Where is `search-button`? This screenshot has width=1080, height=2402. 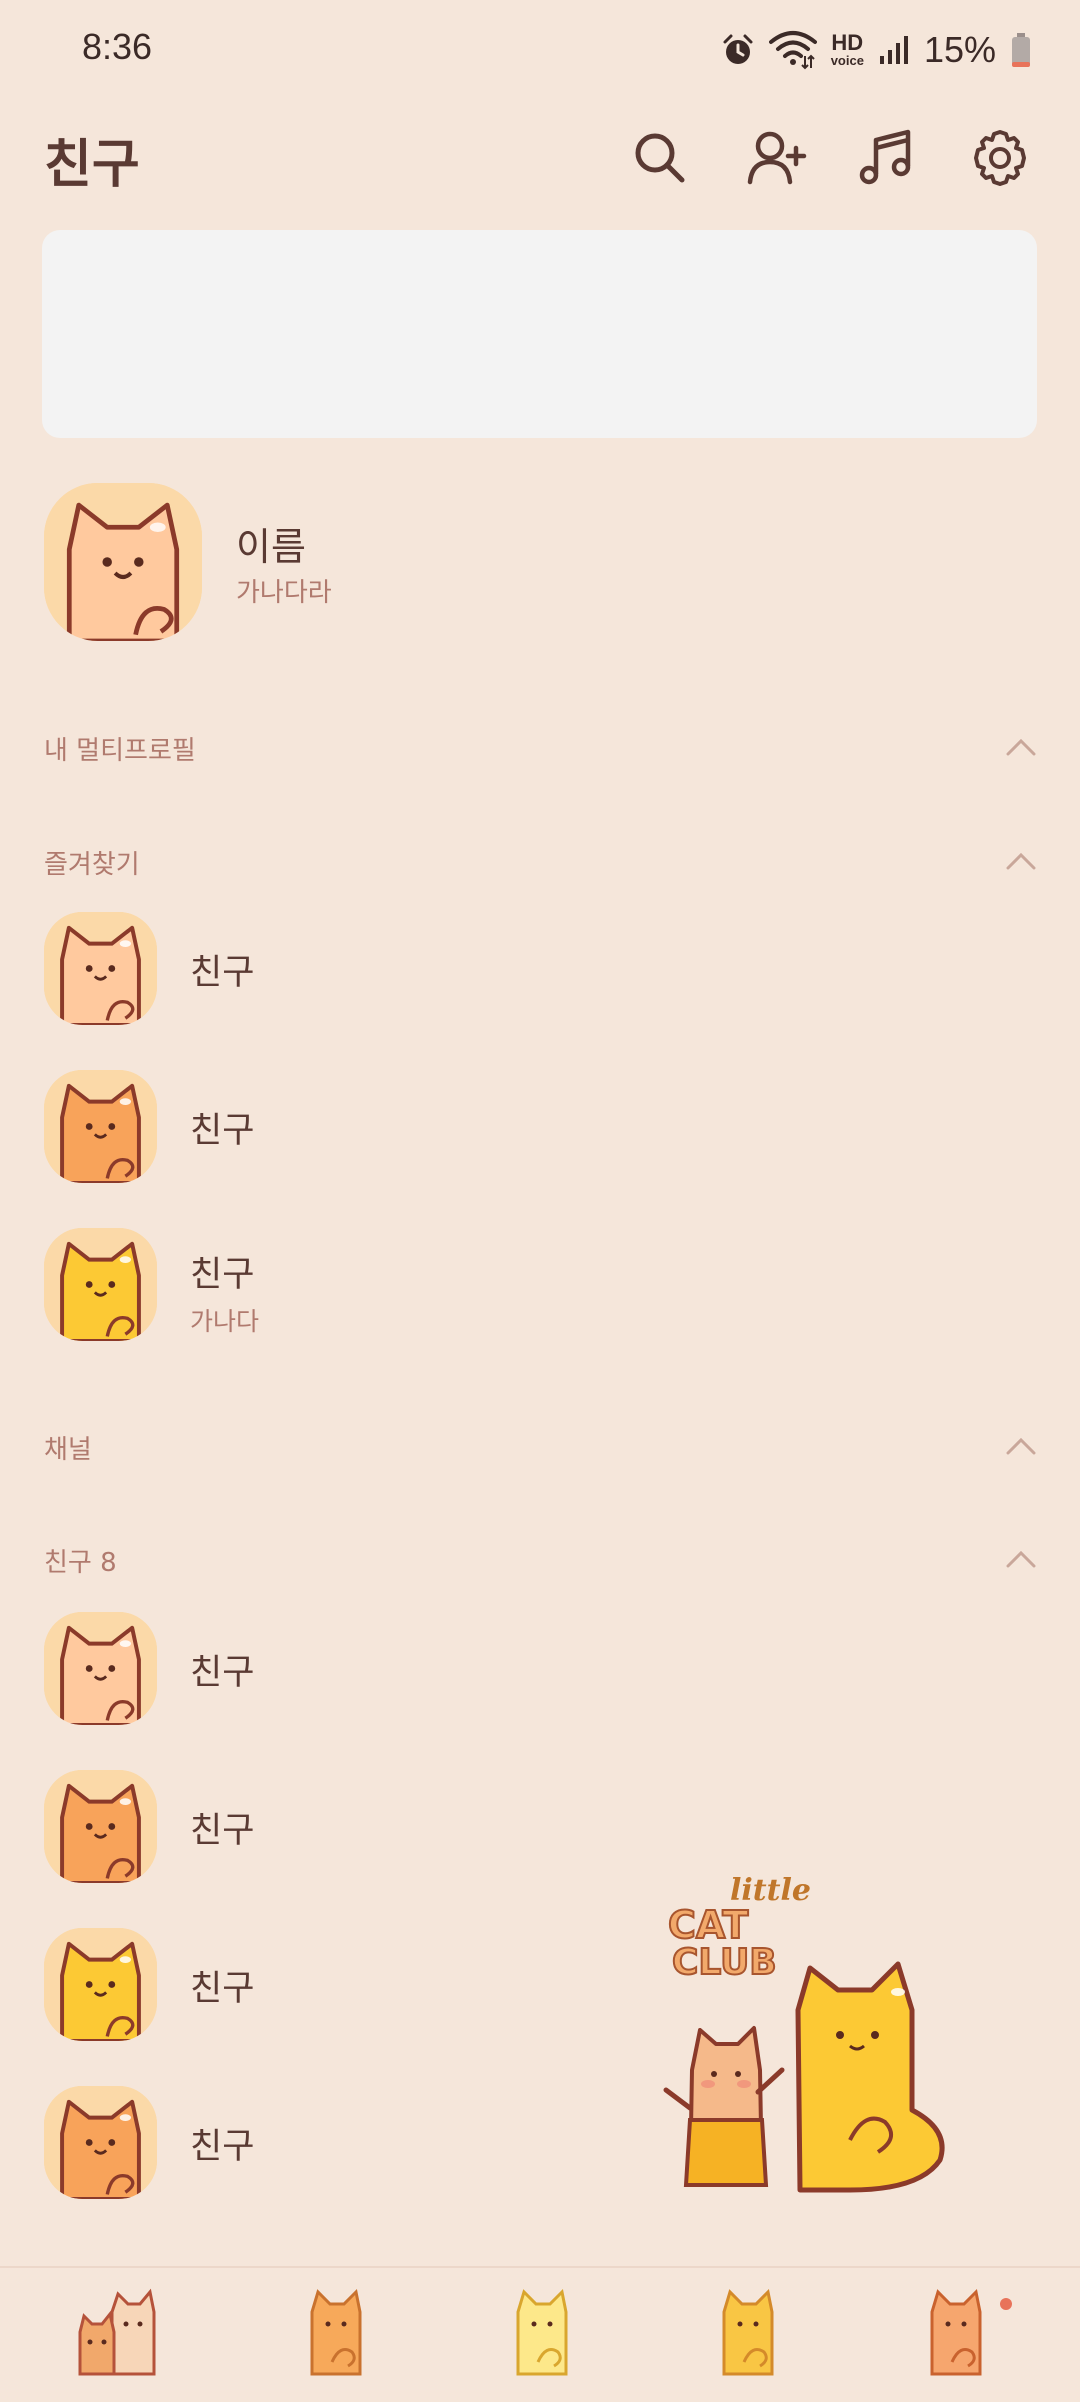 search-button is located at coordinates (660, 158).